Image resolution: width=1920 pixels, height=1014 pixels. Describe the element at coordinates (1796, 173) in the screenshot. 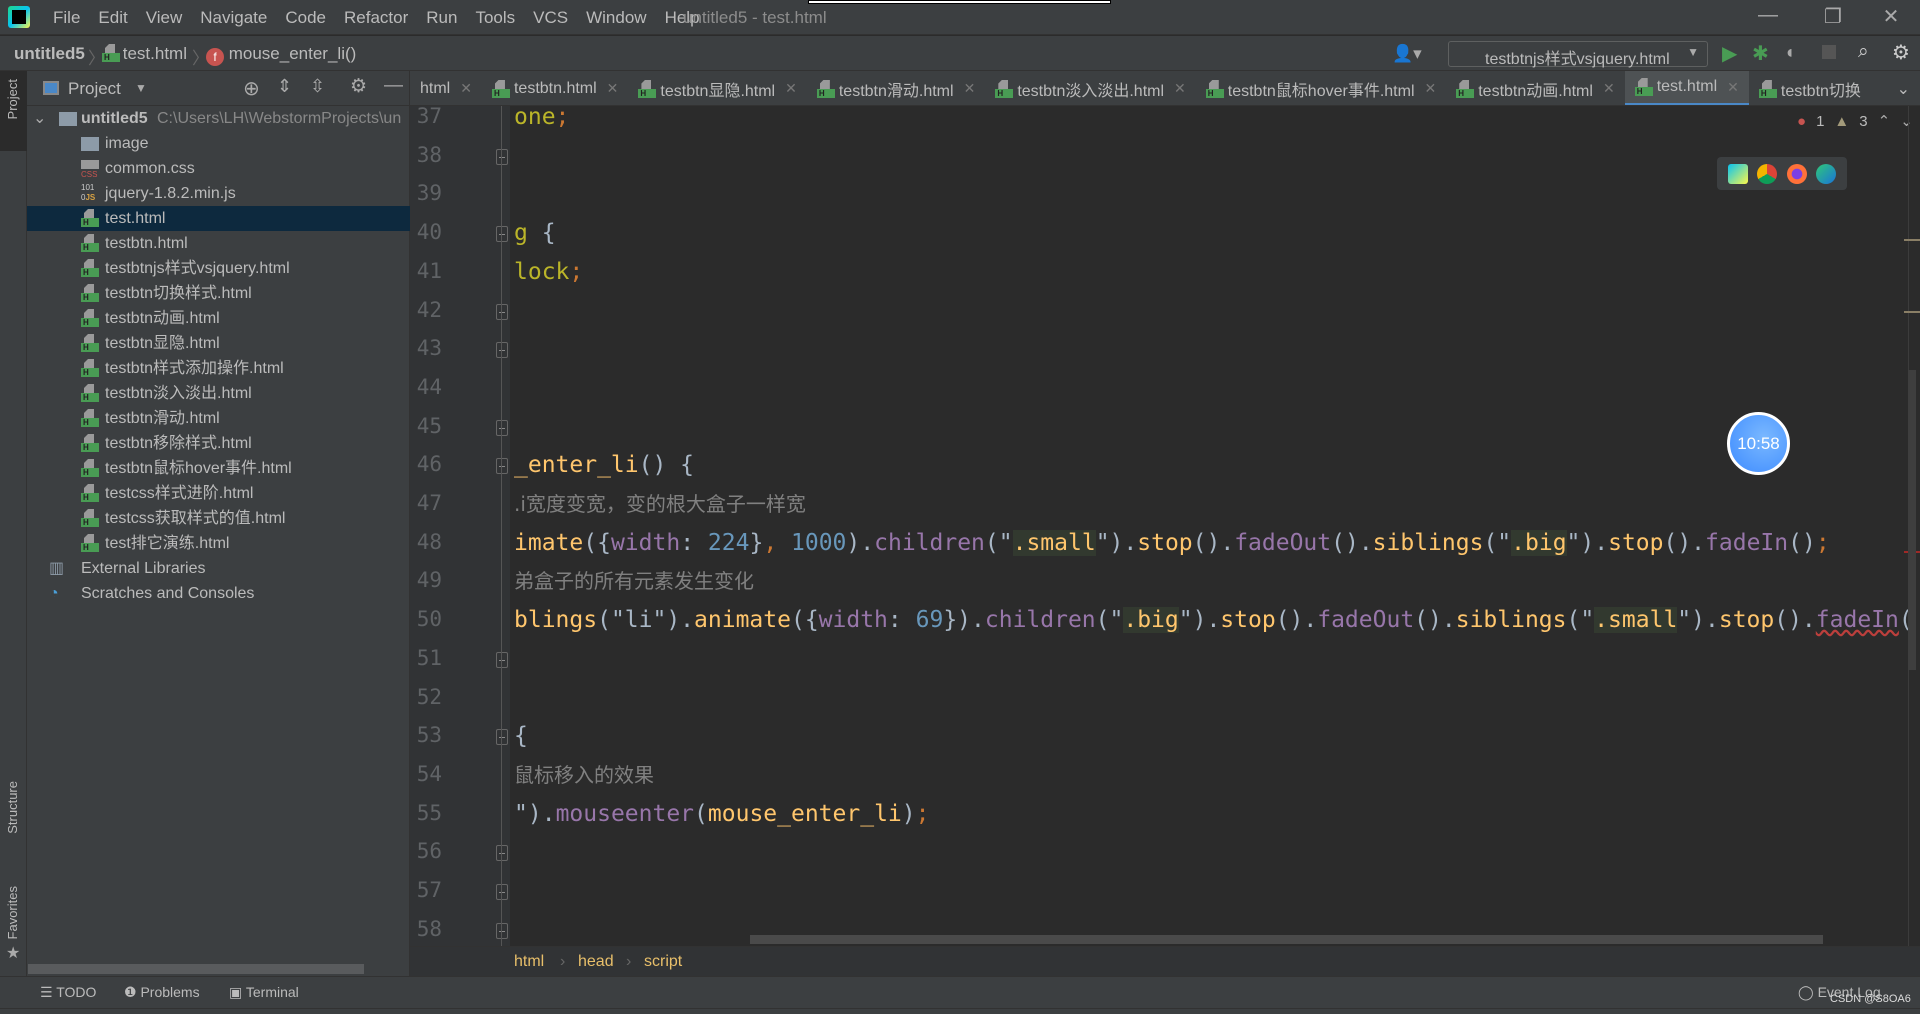

I see `firefox-icon` at that location.